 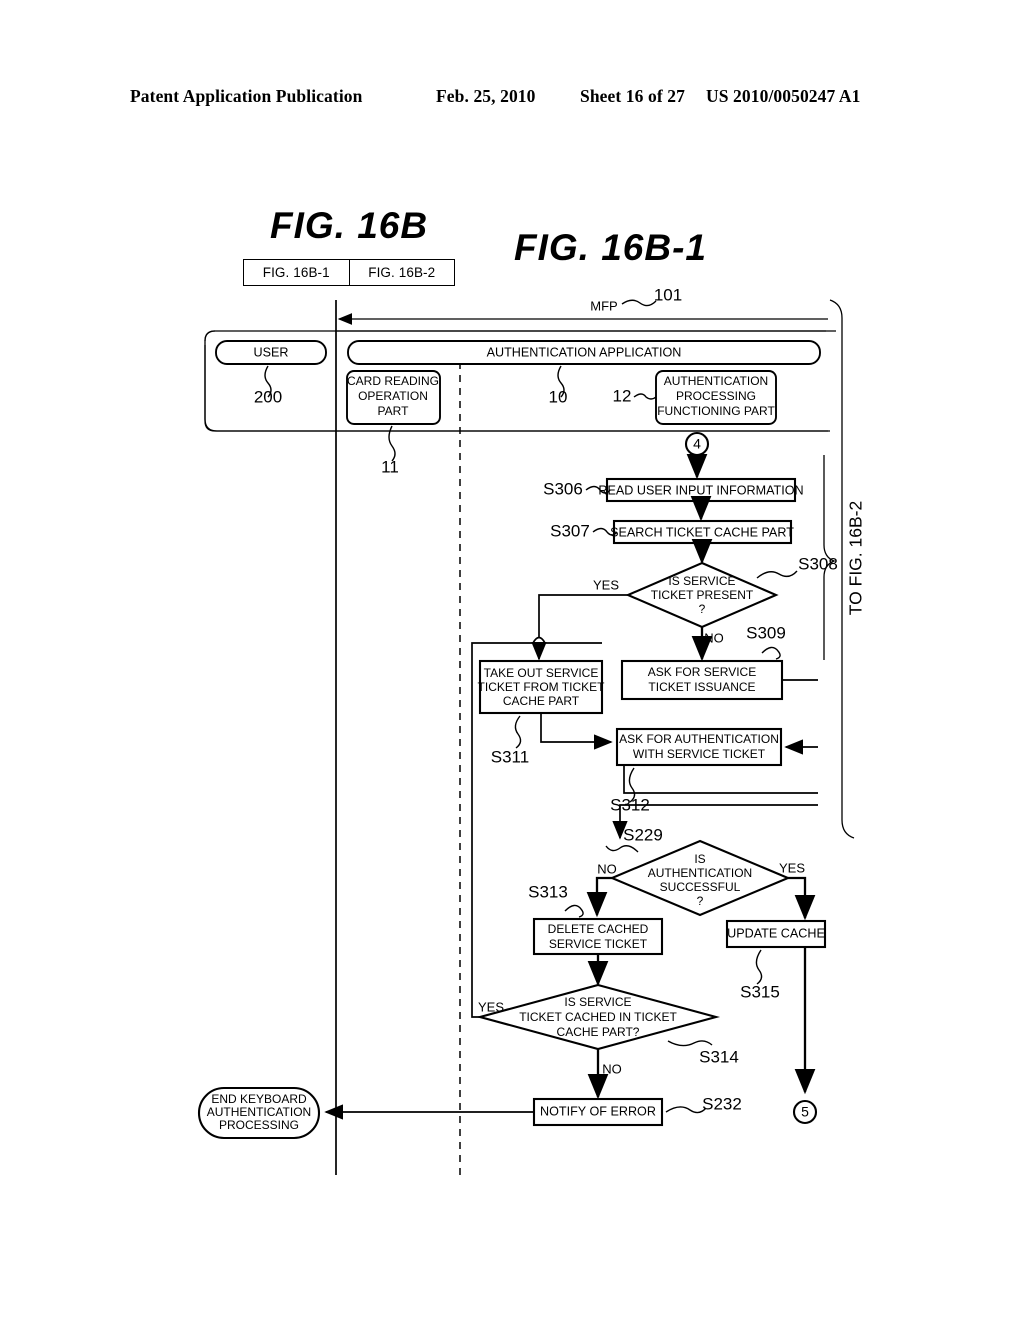 I want to click on edge-S314-no: NO, so click(x=604, y=1074).